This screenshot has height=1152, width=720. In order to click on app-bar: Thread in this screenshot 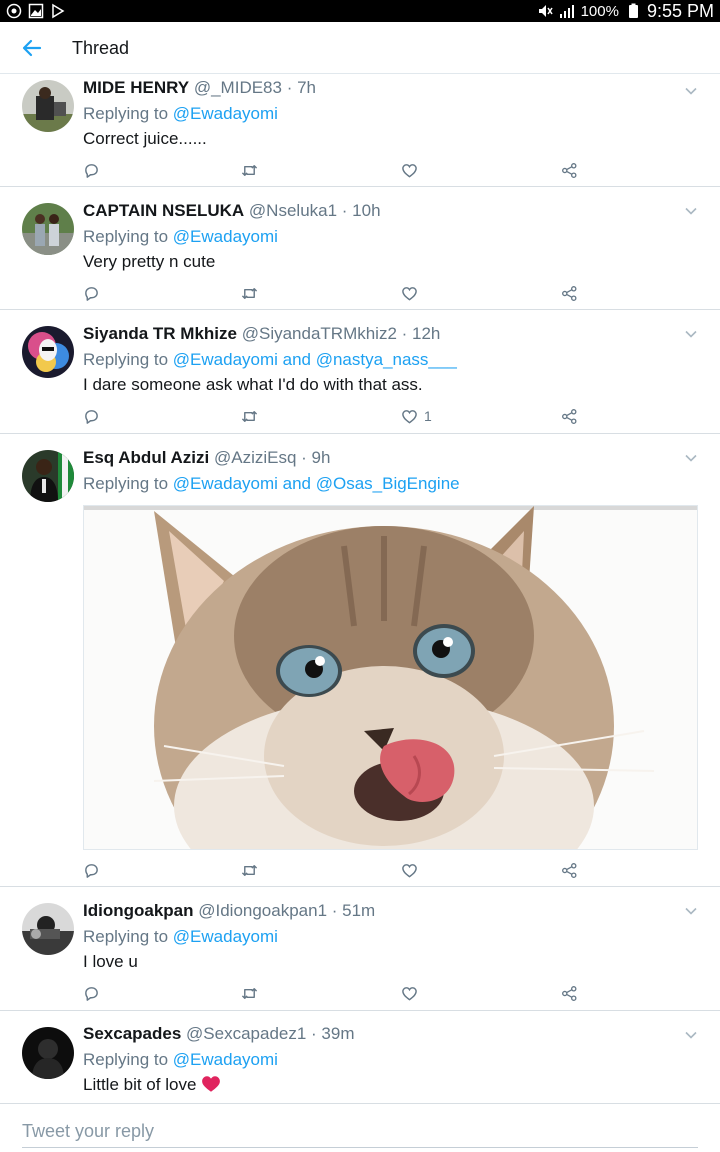, I will do `click(360, 48)`.